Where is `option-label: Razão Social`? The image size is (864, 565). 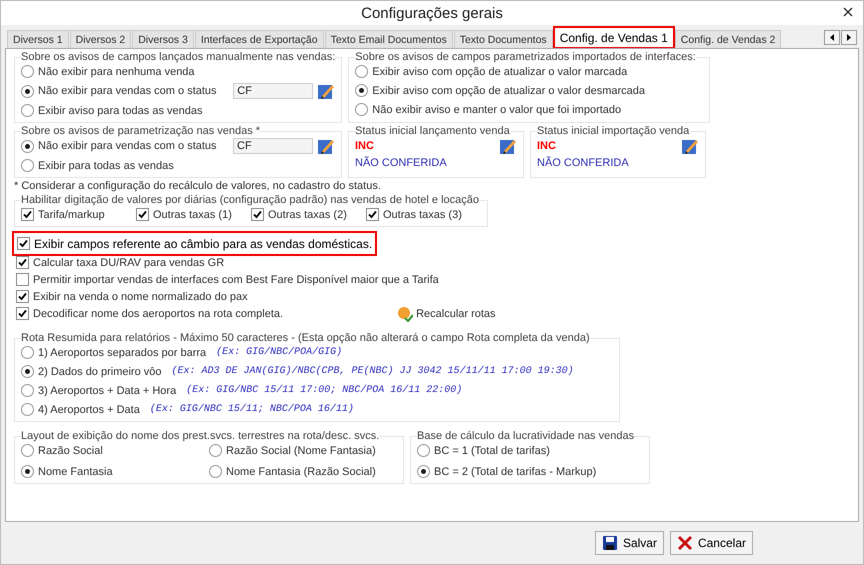
option-label: Razão Social is located at coordinates (70, 450).